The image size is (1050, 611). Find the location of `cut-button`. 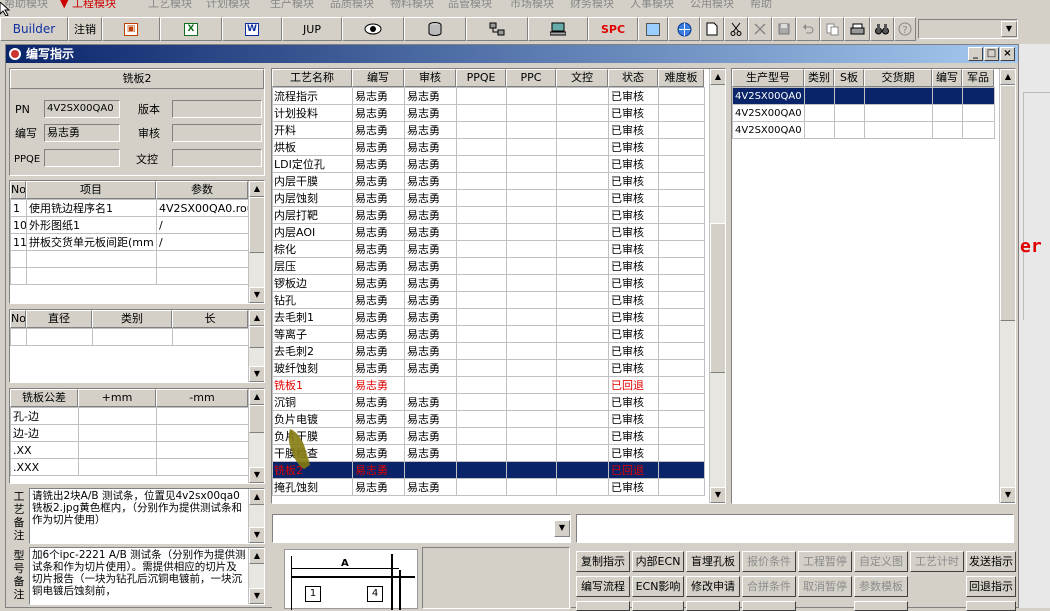

cut-button is located at coordinates (736, 29).